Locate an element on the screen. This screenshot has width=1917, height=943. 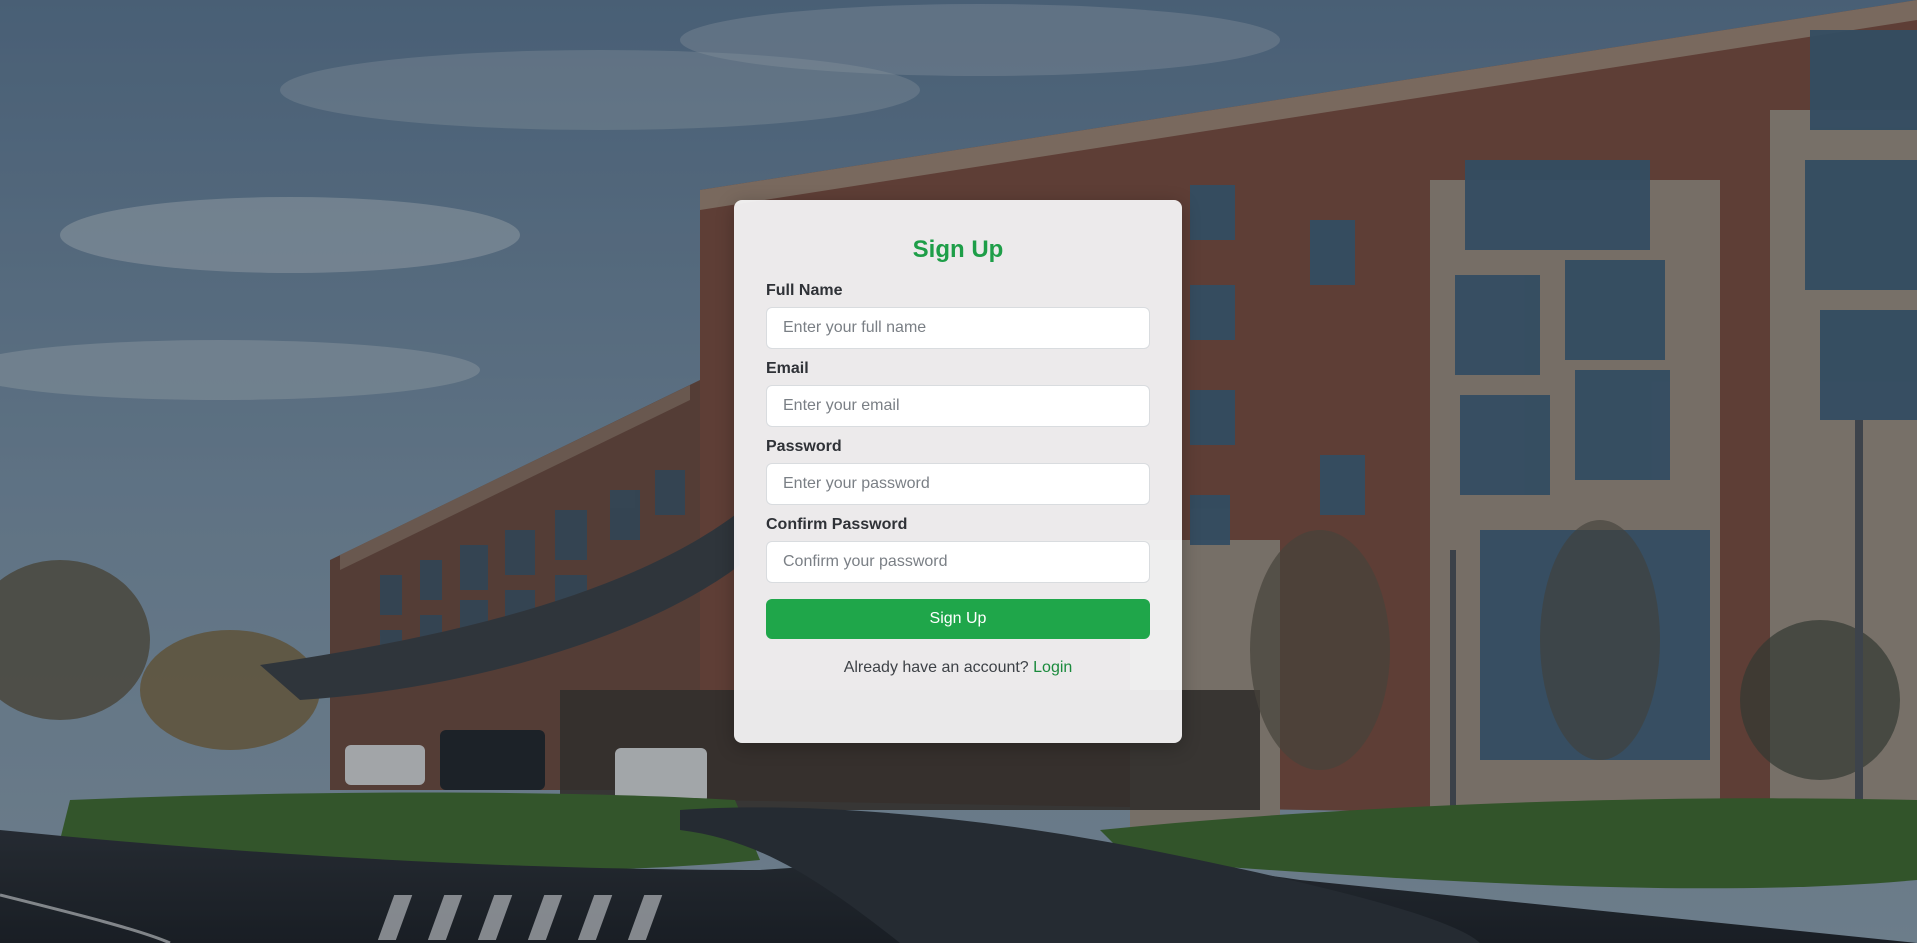
full-name-input is located at coordinates (958, 328).